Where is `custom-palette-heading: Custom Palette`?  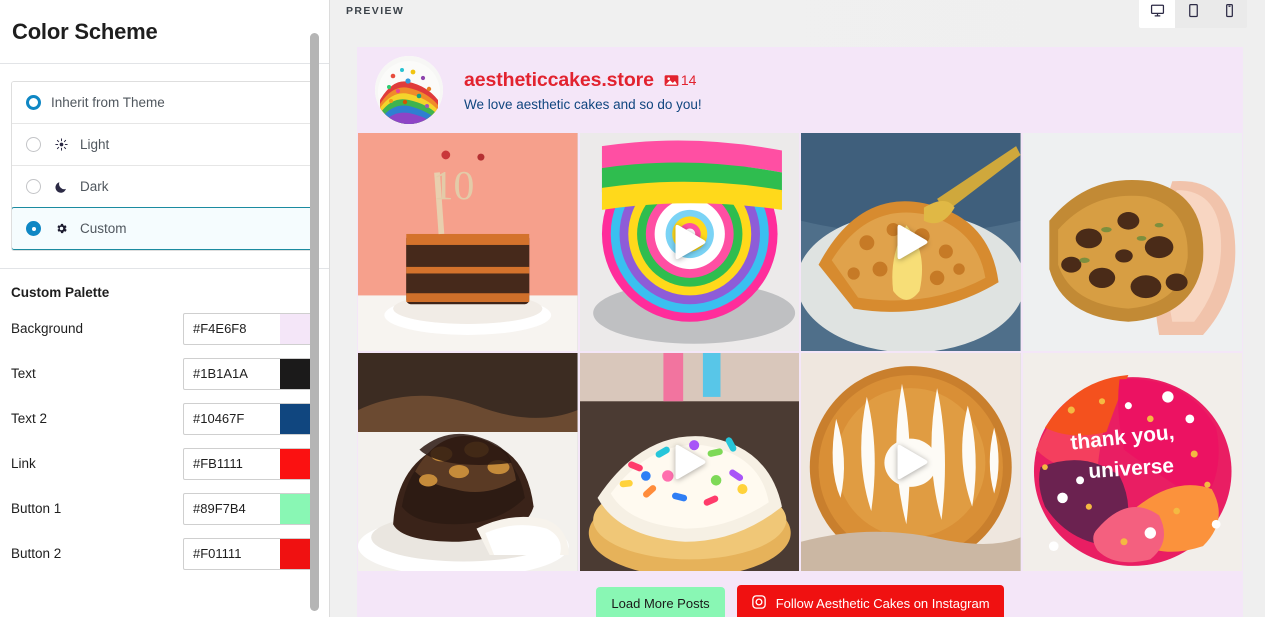
custom-palette-heading: Custom Palette is located at coordinates (60, 292).